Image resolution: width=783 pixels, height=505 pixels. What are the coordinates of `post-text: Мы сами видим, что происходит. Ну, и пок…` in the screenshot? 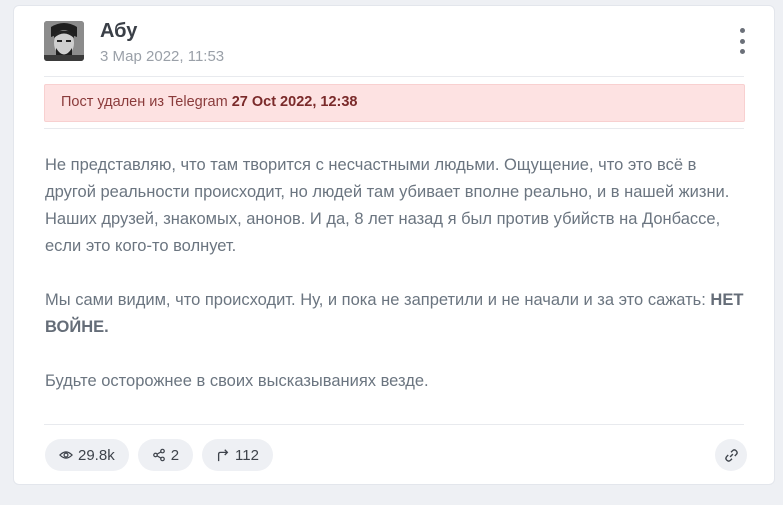 It's located at (378, 300).